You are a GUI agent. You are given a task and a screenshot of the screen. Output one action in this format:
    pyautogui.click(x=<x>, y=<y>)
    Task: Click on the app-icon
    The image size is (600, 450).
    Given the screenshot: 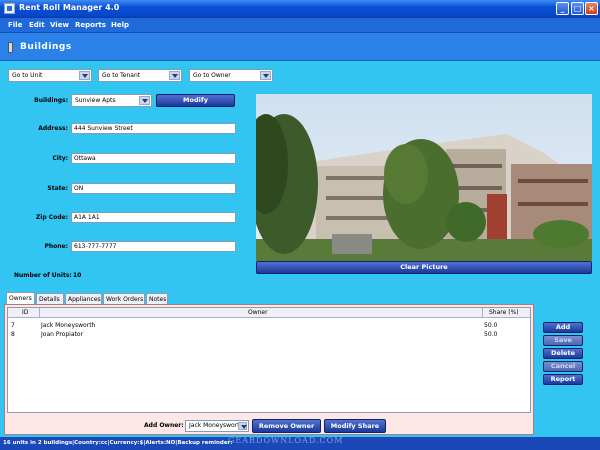 What is the action you would take?
    pyautogui.click(x=9, y=8)
    